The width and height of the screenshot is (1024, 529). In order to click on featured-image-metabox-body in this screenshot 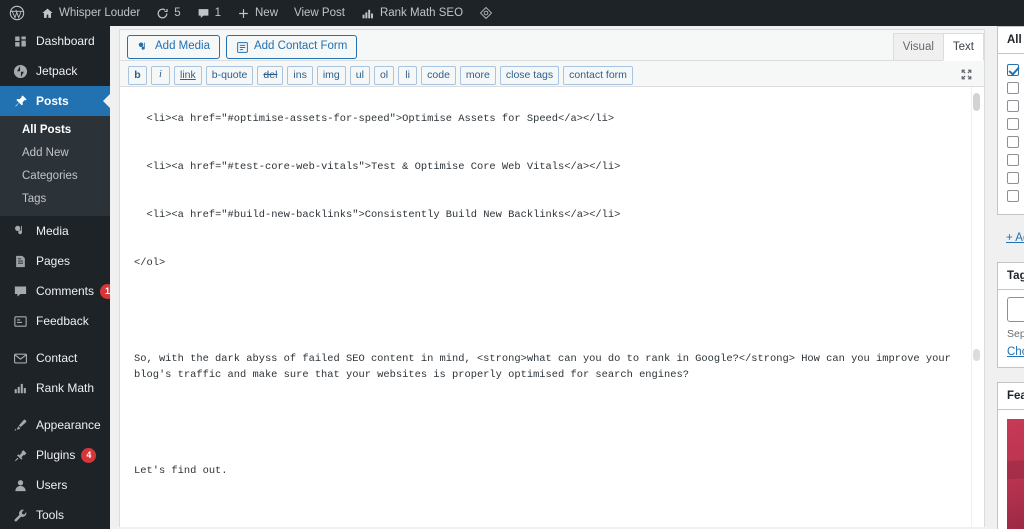, I will do `click(1011, 469)`.